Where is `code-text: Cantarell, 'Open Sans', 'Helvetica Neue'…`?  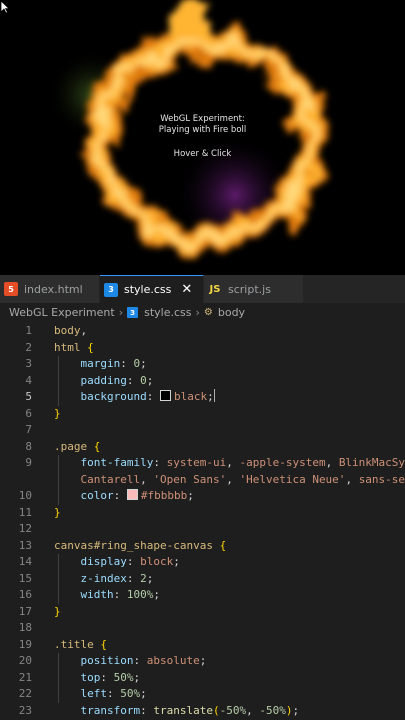
code-text: Cantarell, 'Open Sans', 'Helvetica Neue'… is located at coordinates (242, 479).